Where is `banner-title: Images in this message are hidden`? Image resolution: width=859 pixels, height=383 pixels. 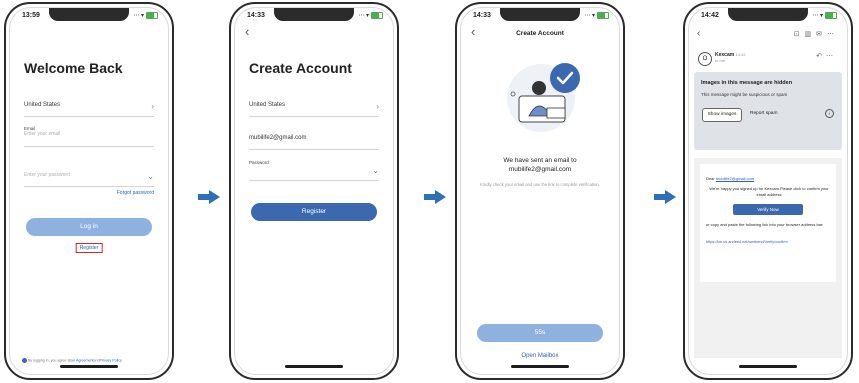 banner-title: Images in this message are hidden is located at coordinates (747, 83).